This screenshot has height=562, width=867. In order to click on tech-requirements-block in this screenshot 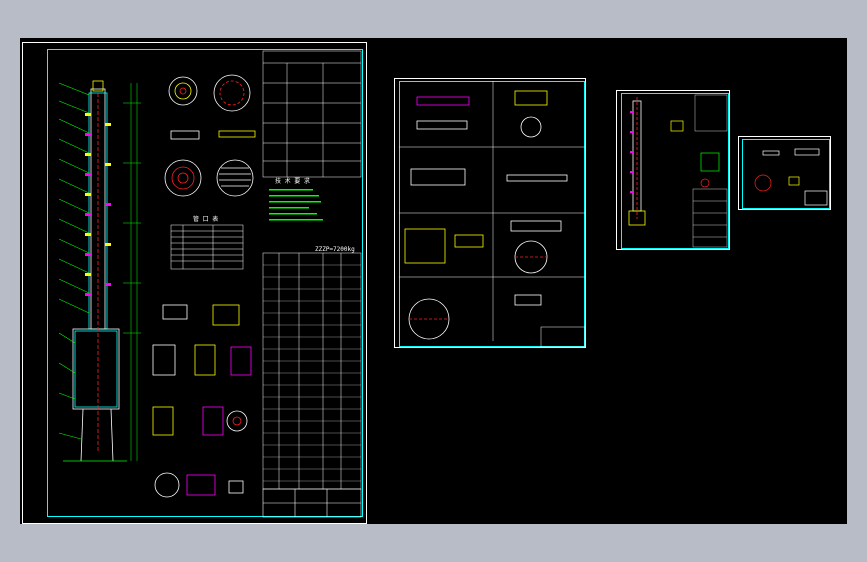, I will do `click(296, 205)`.